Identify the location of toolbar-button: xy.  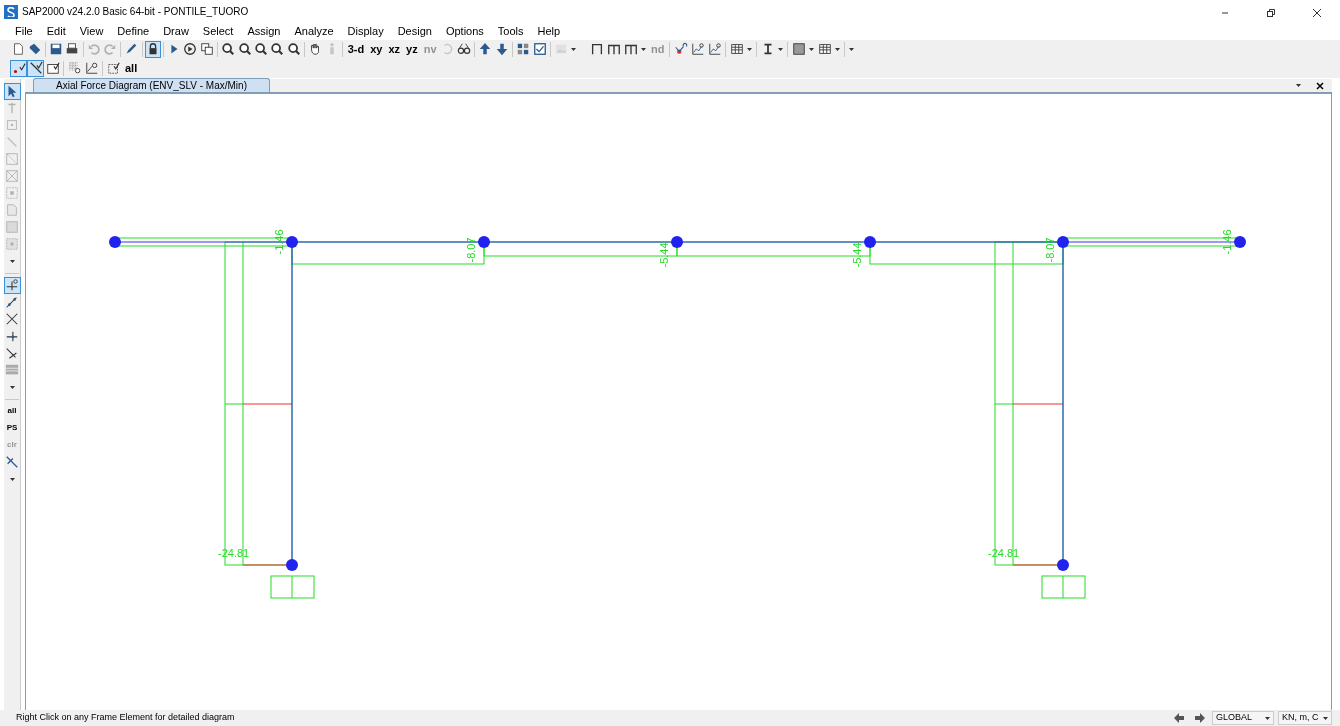
(376, 49).